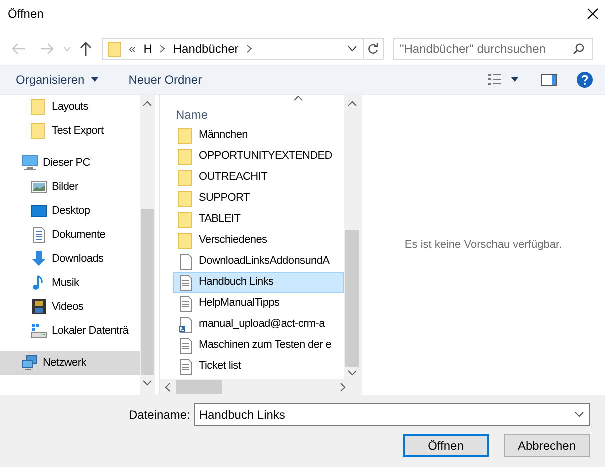 The width and height of the screenshot is (605, 467). Describe the element at coordinates (549, 80) in the screenshot. I see `preview-pane-icon` at that location.